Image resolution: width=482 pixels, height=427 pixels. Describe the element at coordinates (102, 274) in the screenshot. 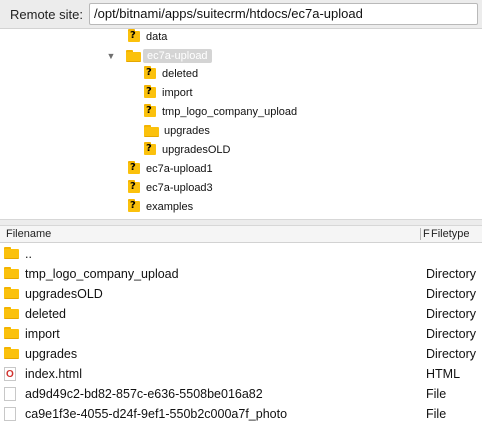

I see `list-item-name: tmp_logo_company_upload` at that location.